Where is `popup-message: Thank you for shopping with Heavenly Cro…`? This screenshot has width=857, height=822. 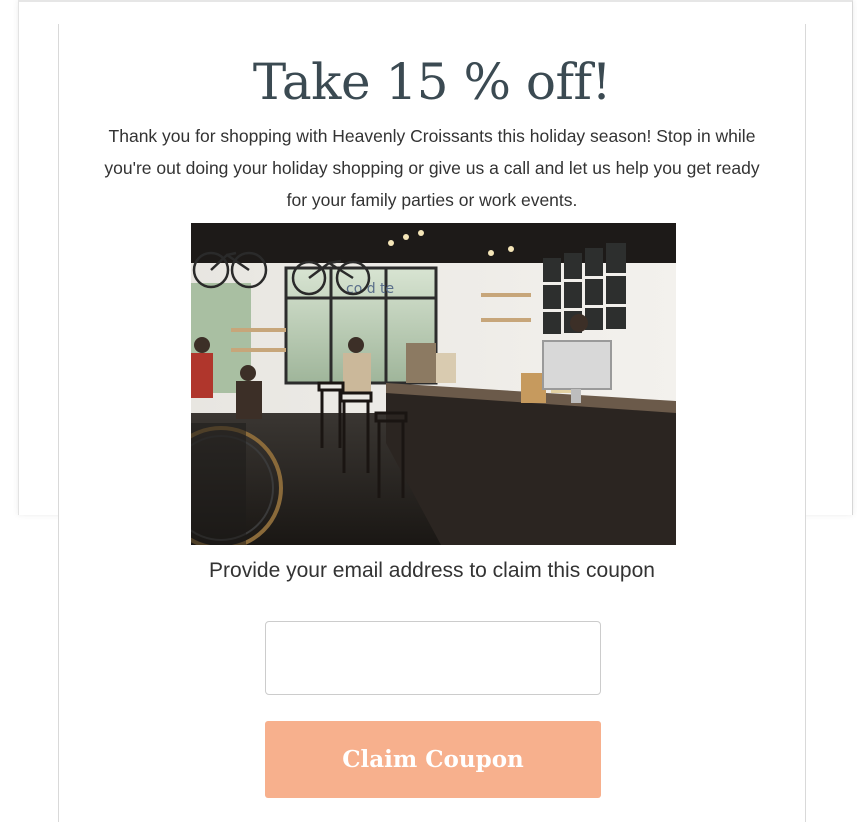
popup-message: Thank you for shopping with Heavenly Cro… is located at coordinates (432, 168).